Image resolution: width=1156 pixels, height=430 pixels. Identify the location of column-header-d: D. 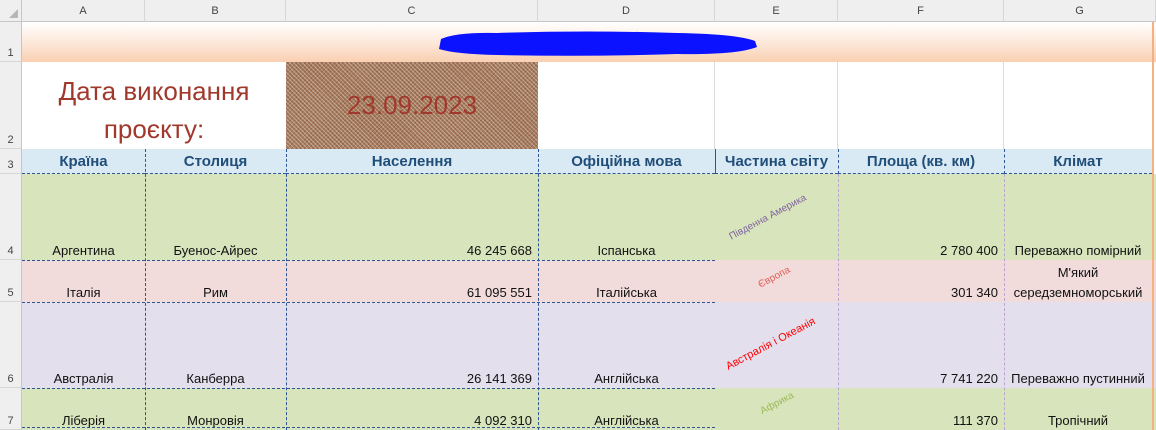
(626, 11).